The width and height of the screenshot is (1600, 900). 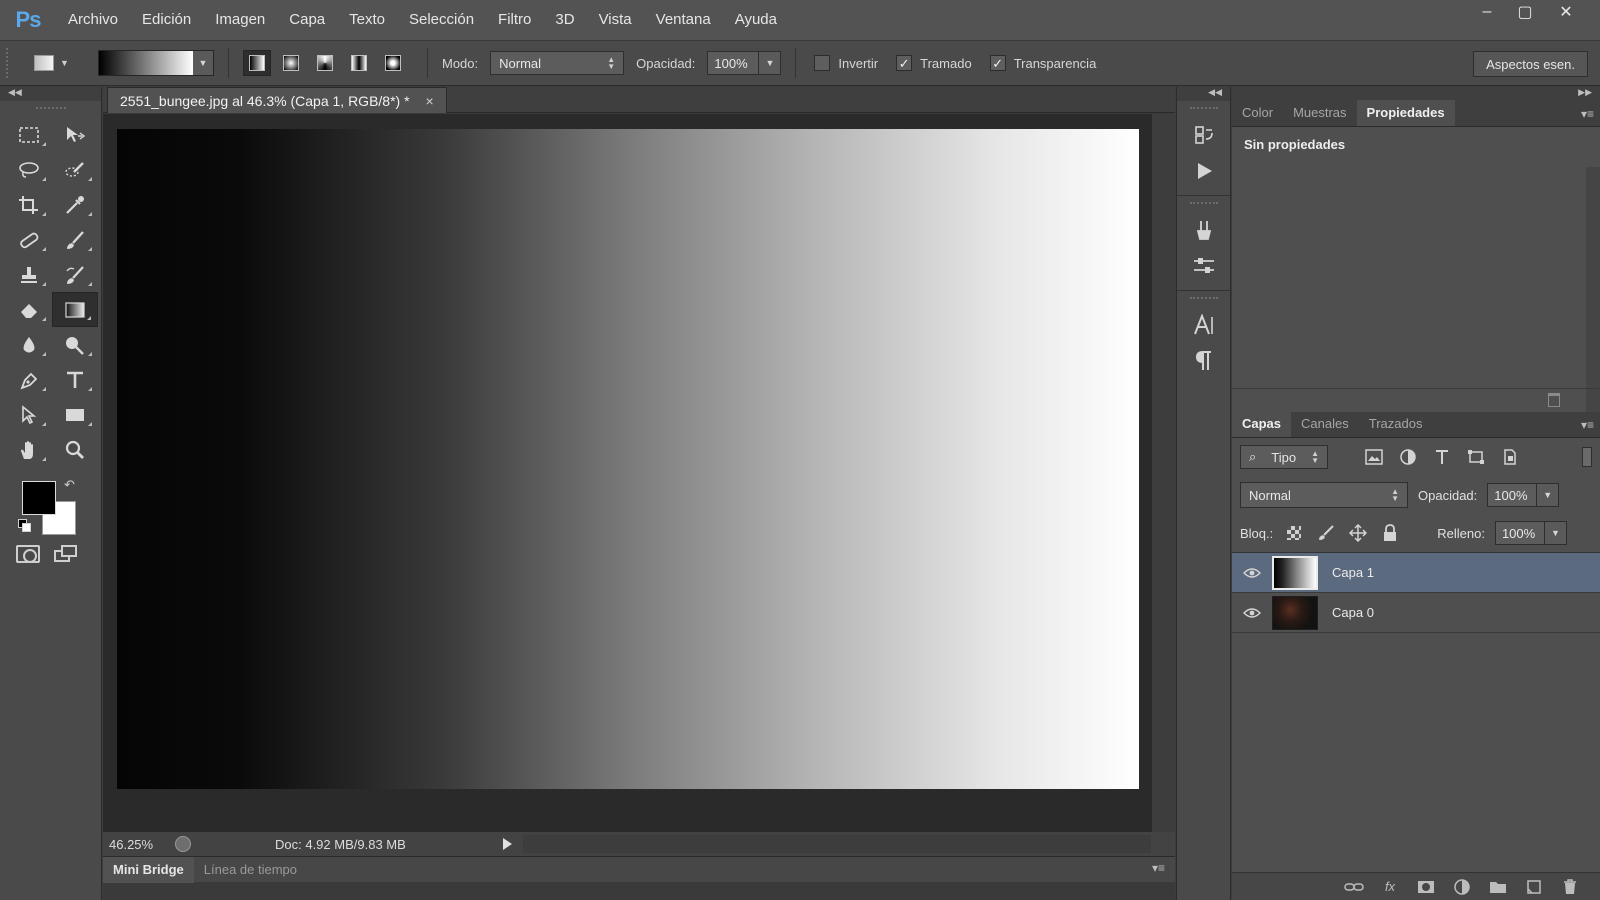 I want to click on pixel-layer-filter-icon, so click(x=1374, y=457).